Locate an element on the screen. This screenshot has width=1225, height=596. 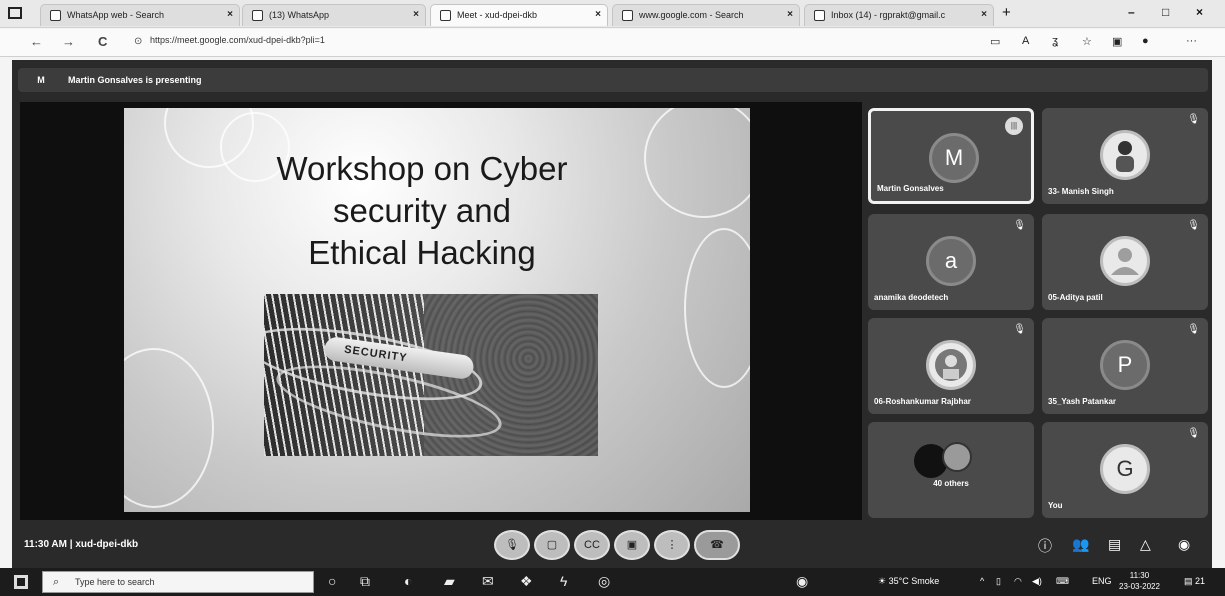
dropbox-icon: ❖ is located at coordinates (526, 581).